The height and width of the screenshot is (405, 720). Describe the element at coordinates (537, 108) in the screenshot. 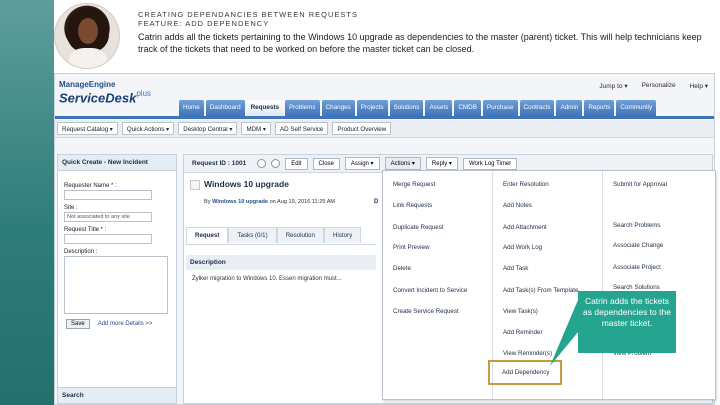

I see `tab-contracts: Contracts` at that location.